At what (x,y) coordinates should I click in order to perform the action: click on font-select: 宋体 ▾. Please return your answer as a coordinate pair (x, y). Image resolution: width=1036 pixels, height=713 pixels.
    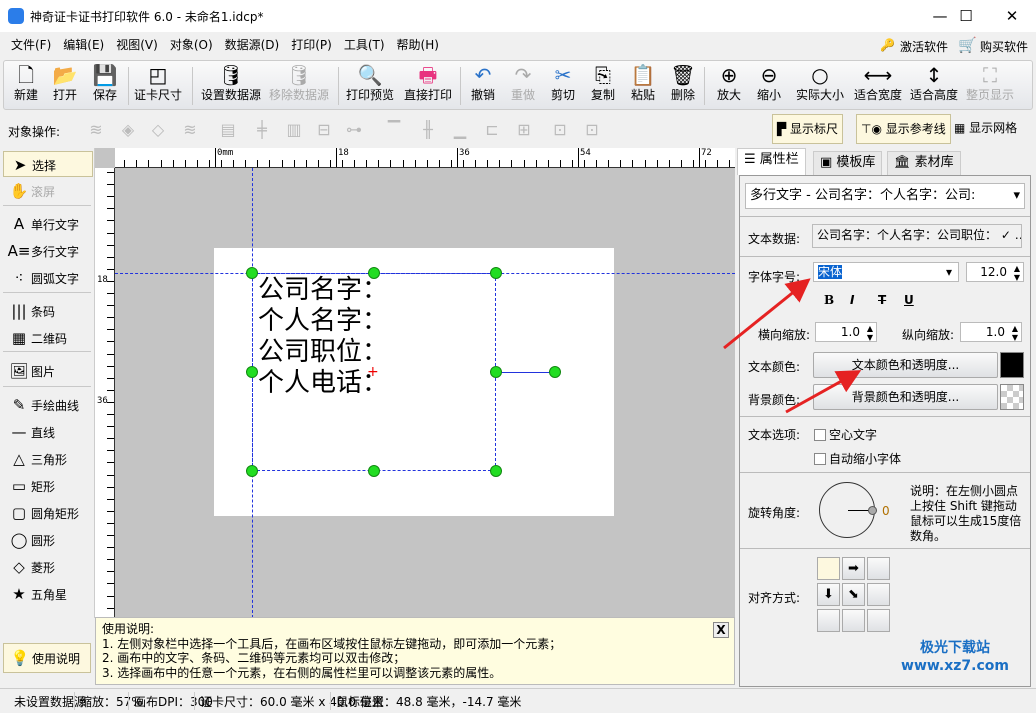
    Looking at the image, I should click on (886, 272).